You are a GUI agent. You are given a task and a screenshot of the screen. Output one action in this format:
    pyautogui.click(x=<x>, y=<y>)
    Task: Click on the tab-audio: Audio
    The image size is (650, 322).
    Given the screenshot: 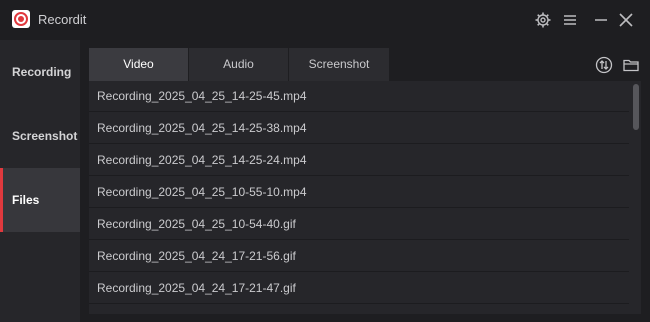 What is the action you would take?
    pyautogui.click(x=239, y=64)
    